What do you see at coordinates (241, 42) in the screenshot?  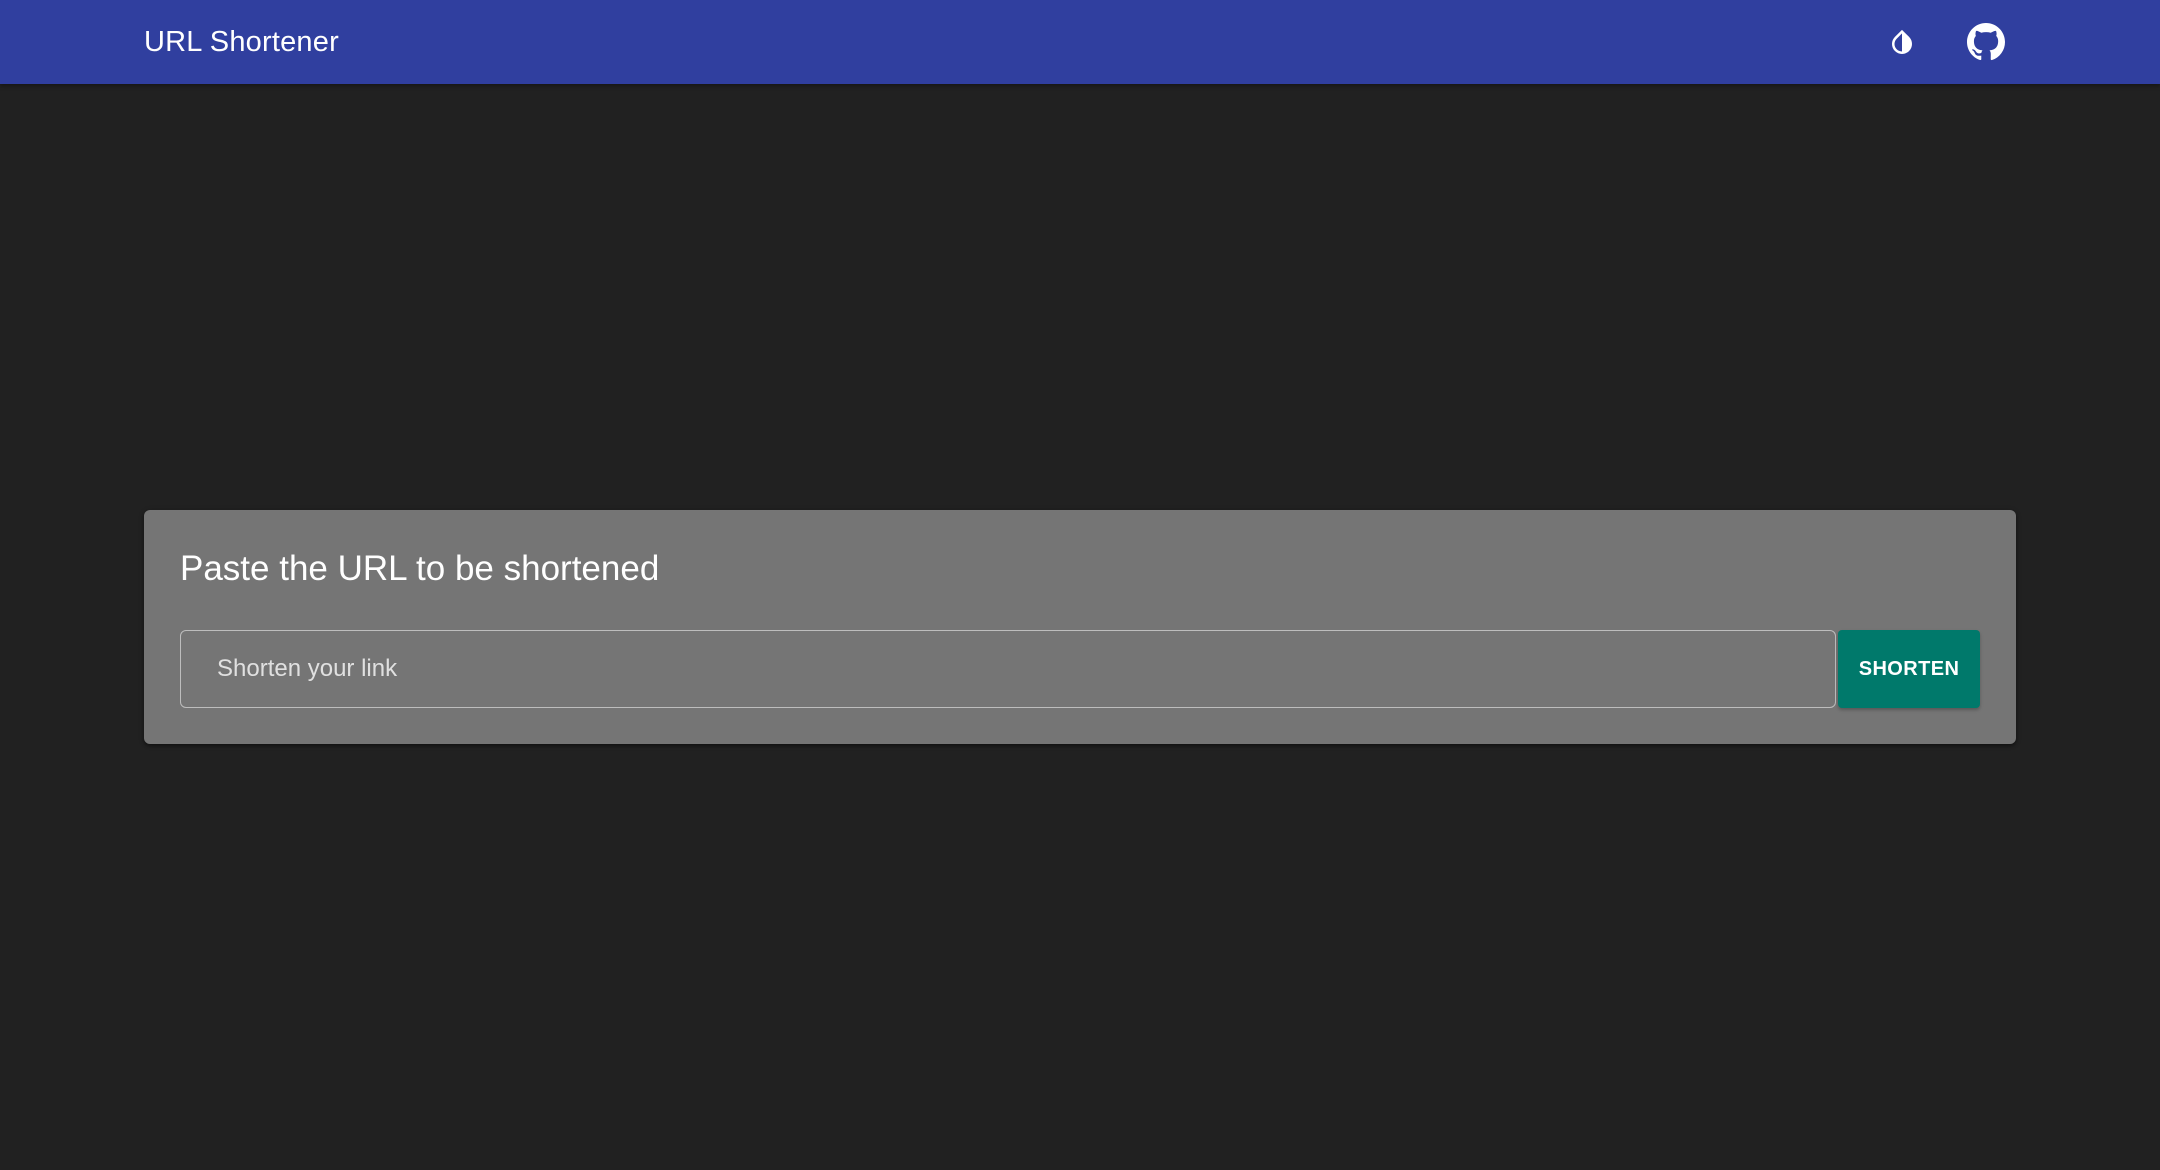 I see `app-title: URL Shortener` at bounding box center [241, 42].